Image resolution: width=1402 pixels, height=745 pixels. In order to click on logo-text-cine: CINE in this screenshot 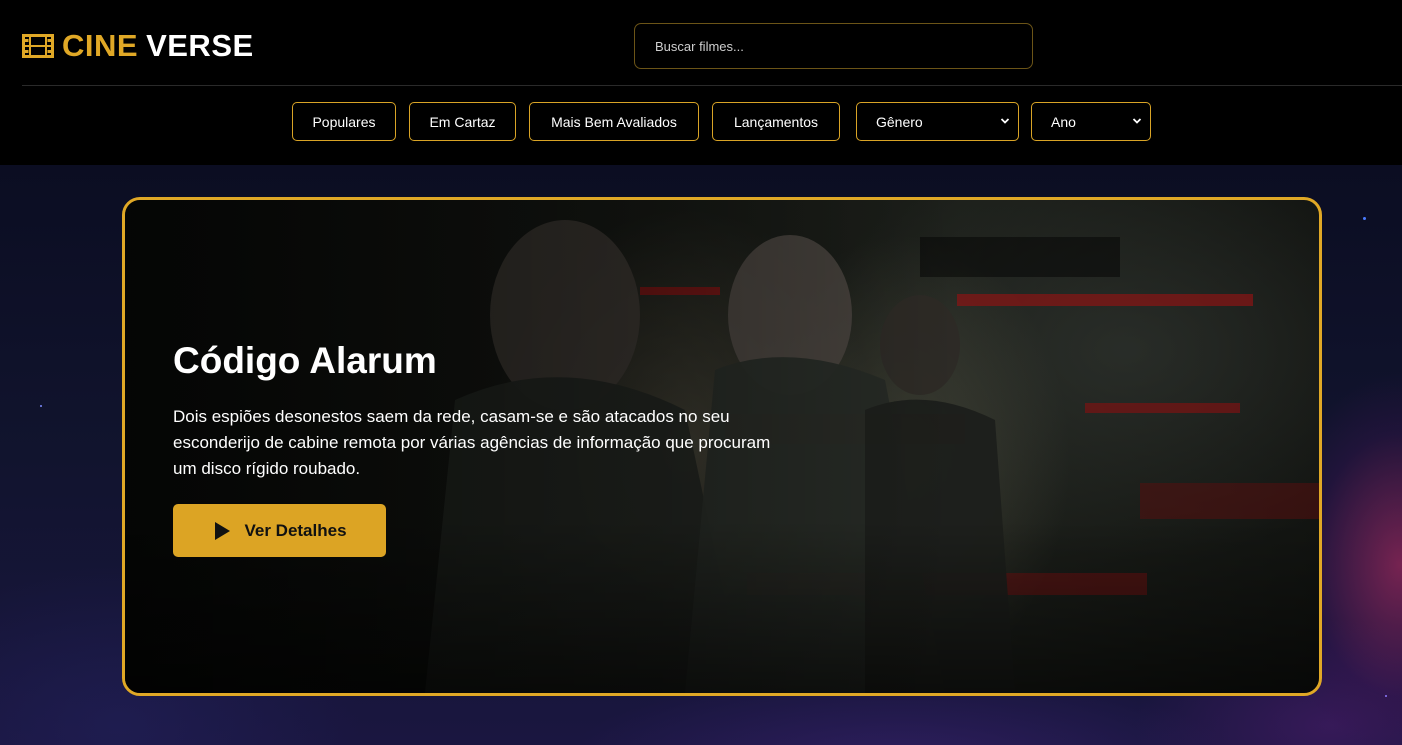, I will do `click(100, 45)`.